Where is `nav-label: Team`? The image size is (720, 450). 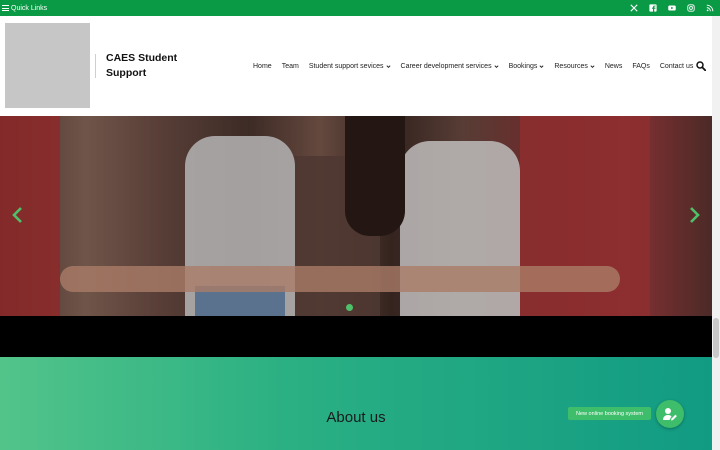
nav-label: Team is located at coordinates (290, 66).